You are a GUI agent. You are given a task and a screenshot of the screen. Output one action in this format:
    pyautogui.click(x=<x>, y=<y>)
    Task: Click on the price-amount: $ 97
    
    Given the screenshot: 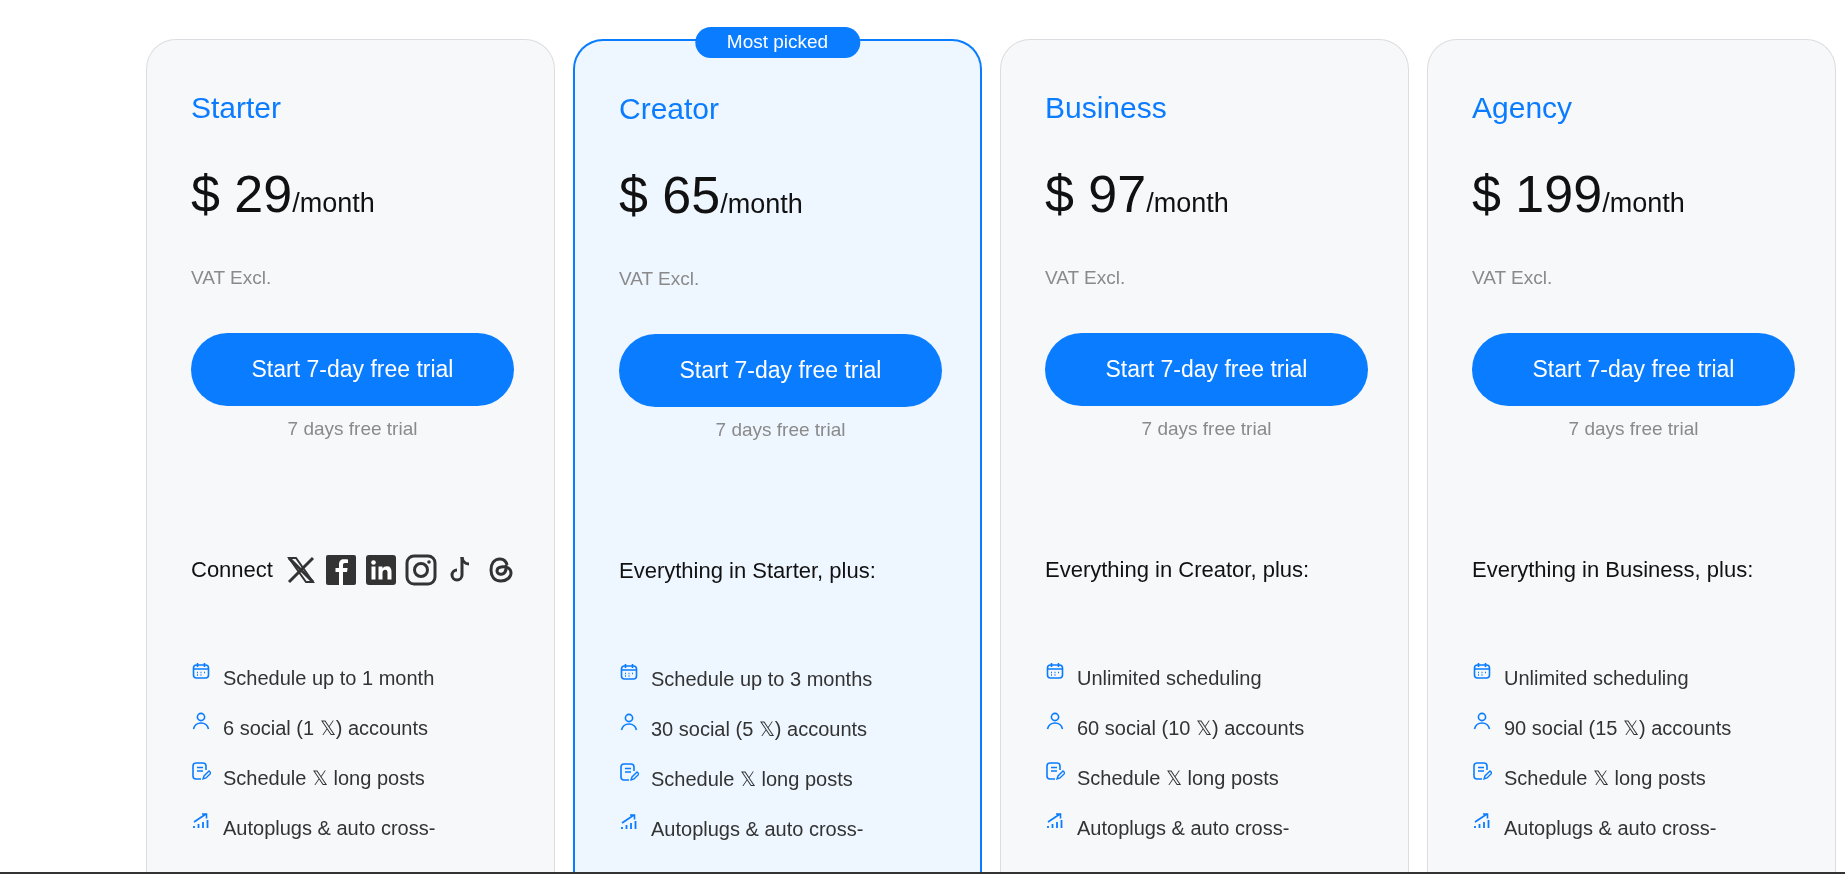 What is the action you would take?
    pyautogui.click(x=1096, y=194)
    